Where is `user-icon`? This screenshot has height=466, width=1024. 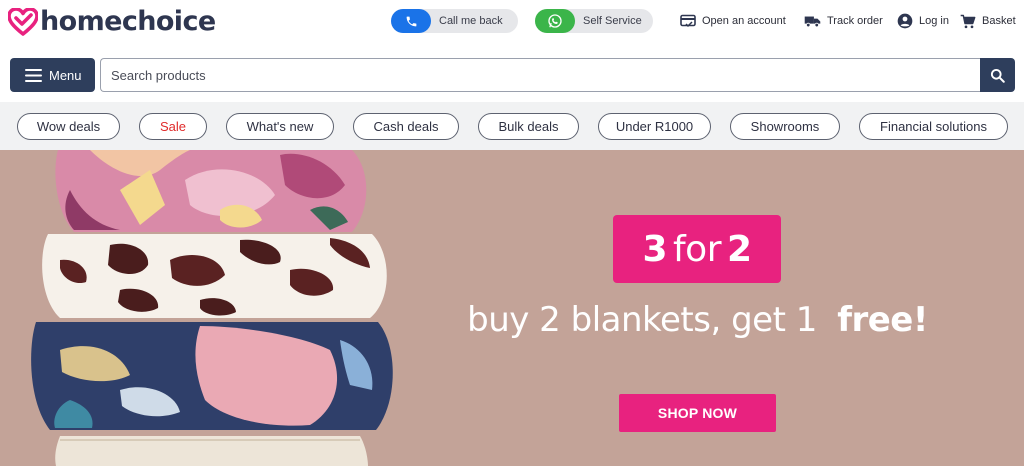
user-icon is located at coordinates (905, 21).